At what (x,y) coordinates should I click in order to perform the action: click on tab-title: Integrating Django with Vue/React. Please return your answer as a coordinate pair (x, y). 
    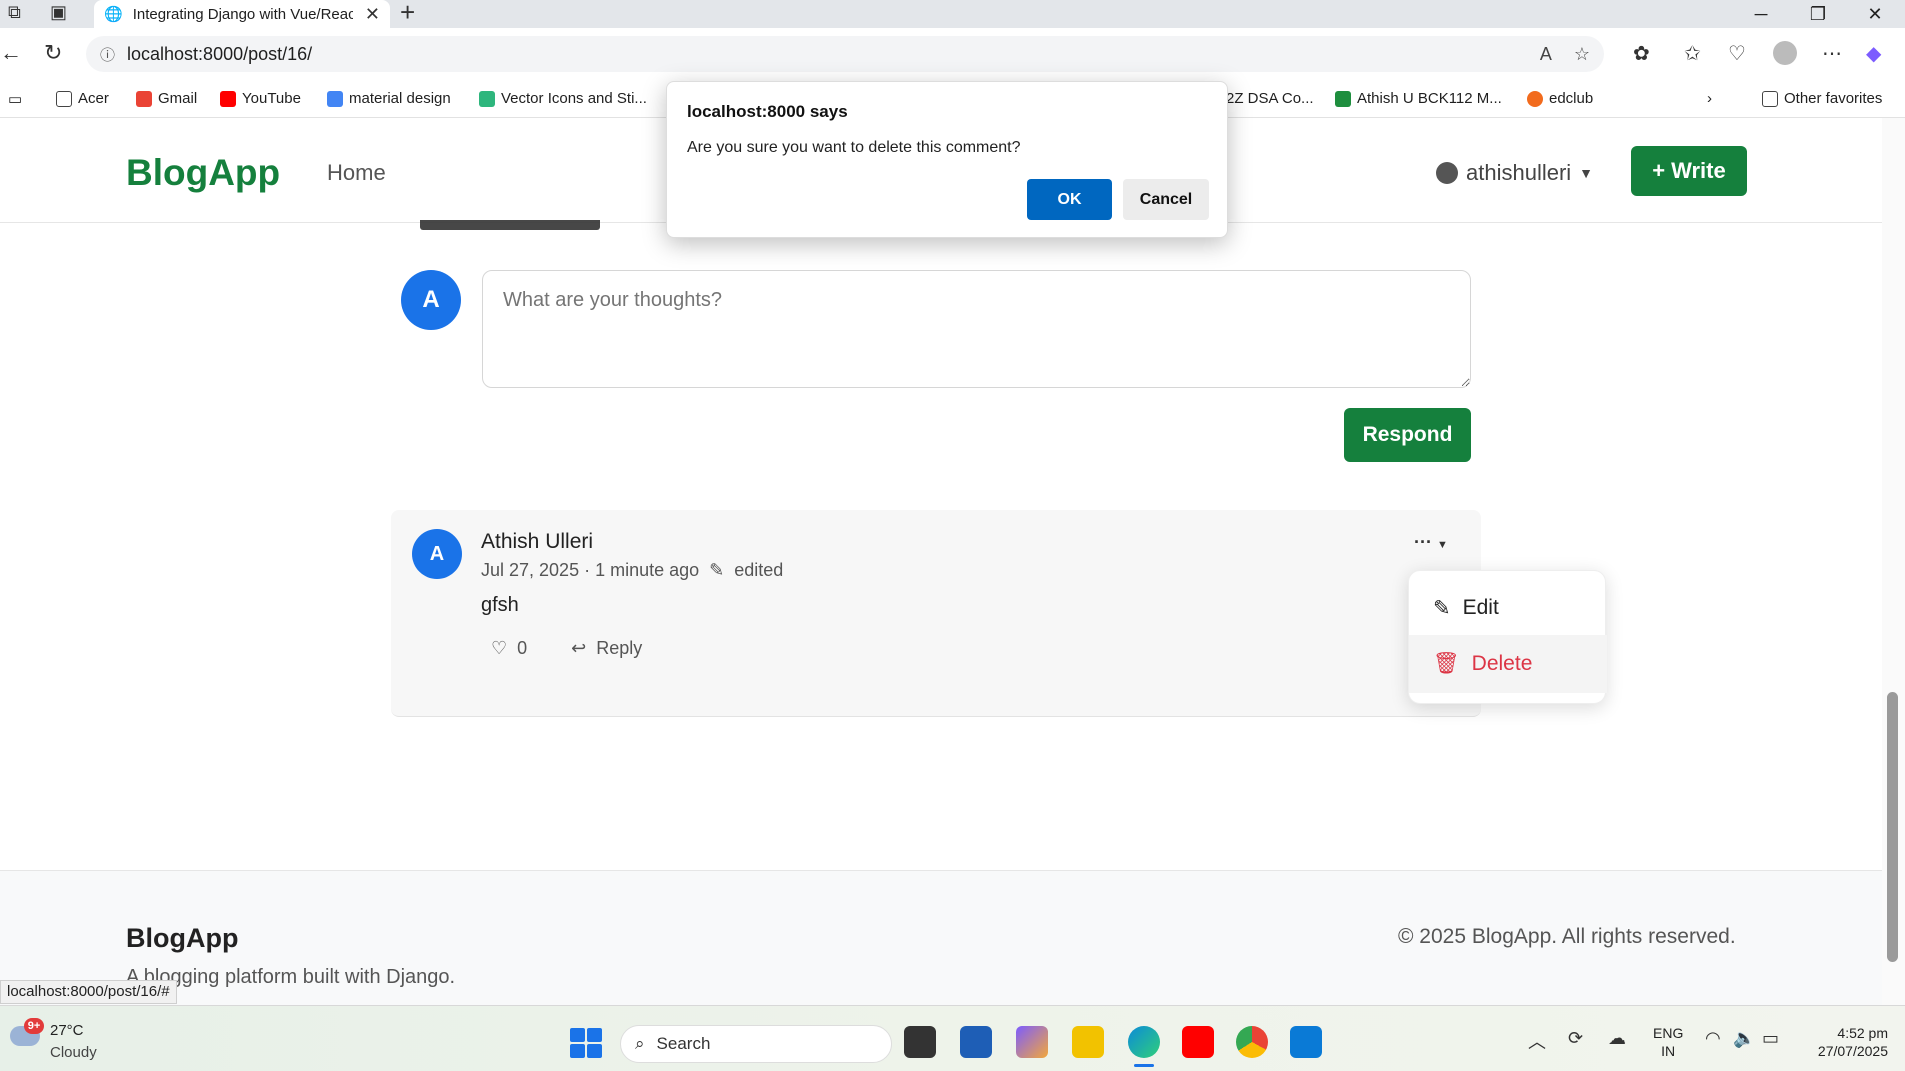
    Looking at the image, I should click on (242, 14).